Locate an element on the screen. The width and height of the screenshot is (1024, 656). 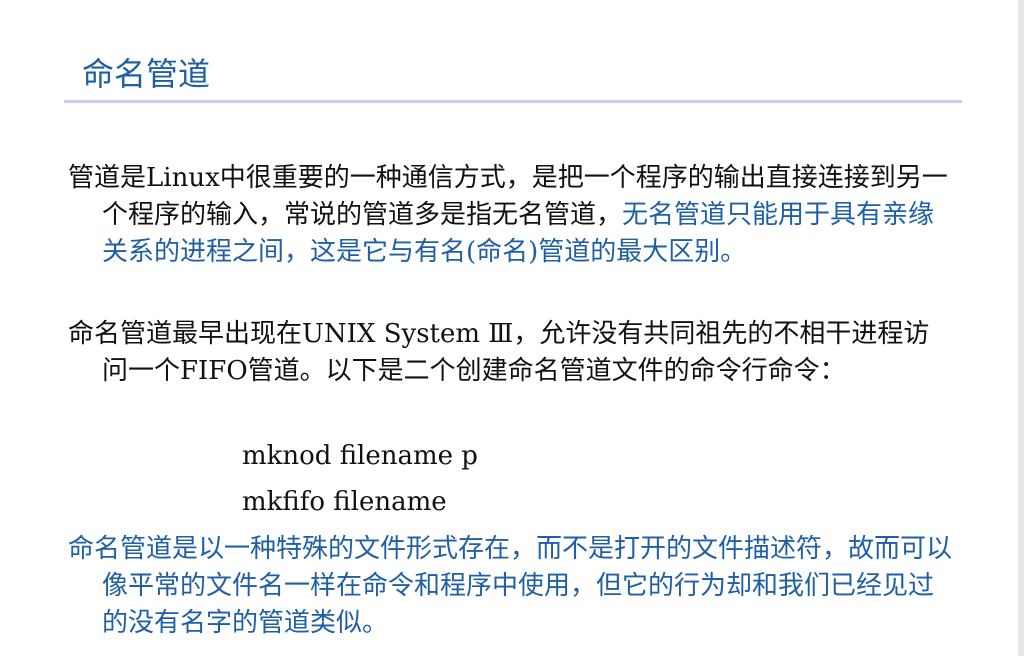
title-divider is located at coordinates (513, 101).